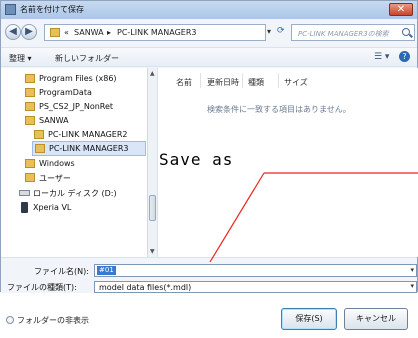  I want to click on annotation-line-diagonal, so click(237, 217).